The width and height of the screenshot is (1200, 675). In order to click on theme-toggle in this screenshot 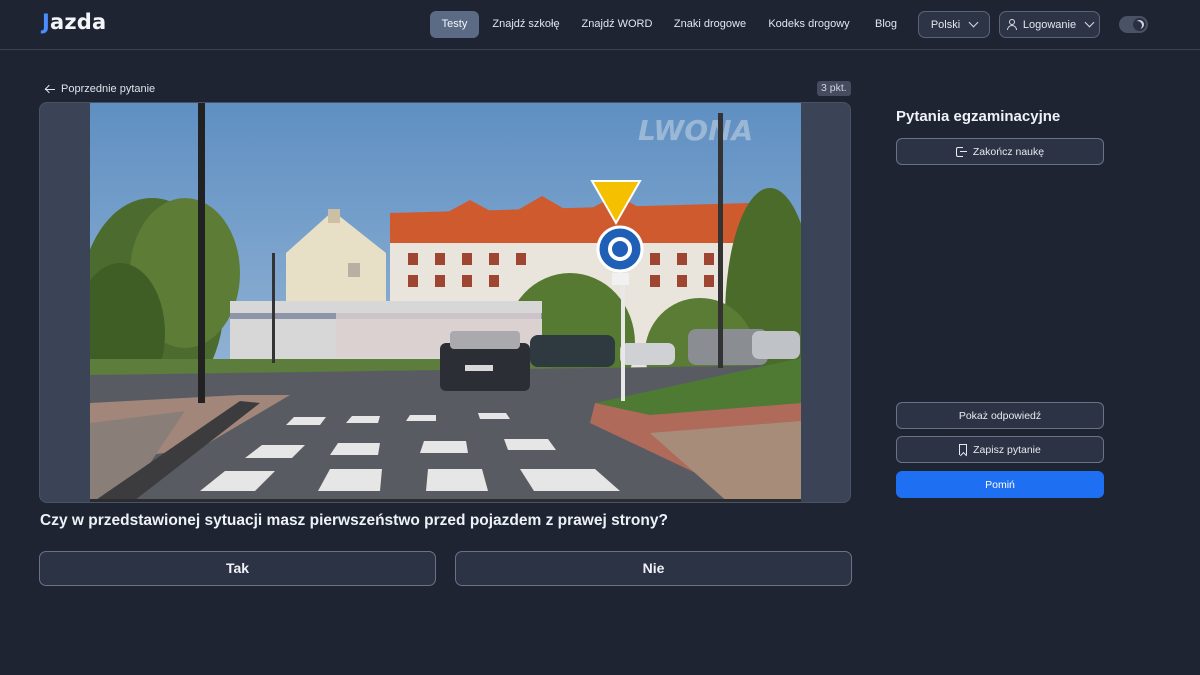, I will do `click(1133, 24)`.